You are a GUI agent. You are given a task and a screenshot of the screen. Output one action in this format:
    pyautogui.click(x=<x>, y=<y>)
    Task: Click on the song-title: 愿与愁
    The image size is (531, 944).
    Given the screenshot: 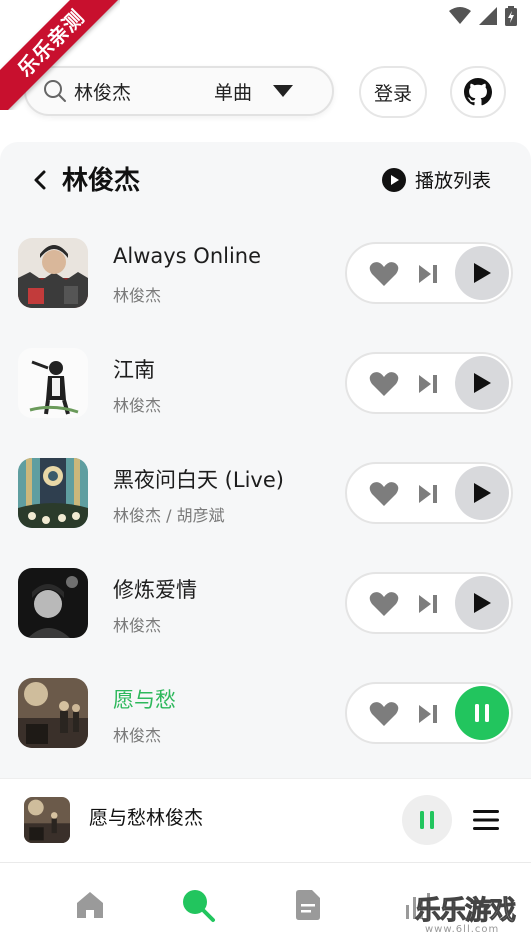 What is the action you would take?
    pyautogui.click(x=144, y=700)
    